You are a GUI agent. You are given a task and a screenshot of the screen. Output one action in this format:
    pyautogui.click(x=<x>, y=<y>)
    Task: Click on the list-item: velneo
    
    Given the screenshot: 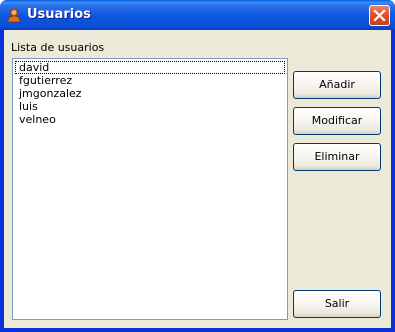 What is the action you would take?
    pyautogui.click(x=150, y=119)
    